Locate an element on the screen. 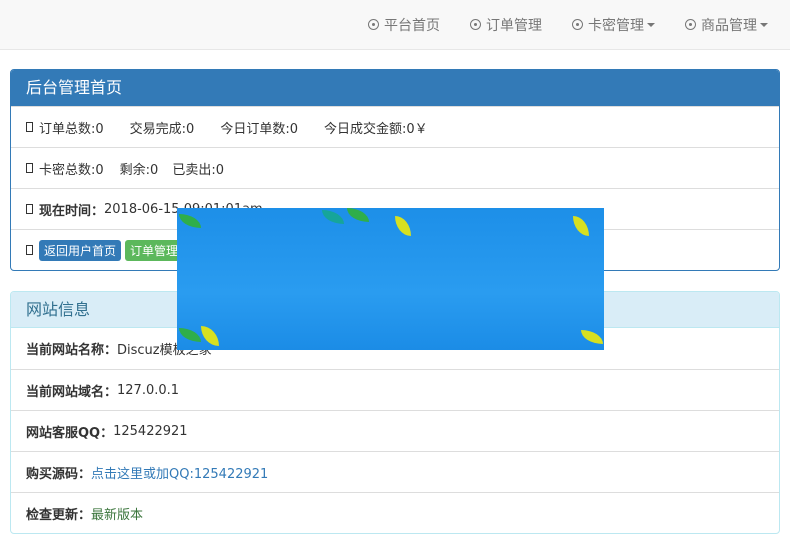  nav-label: 订单管理 is located at coordinates (514, 25).